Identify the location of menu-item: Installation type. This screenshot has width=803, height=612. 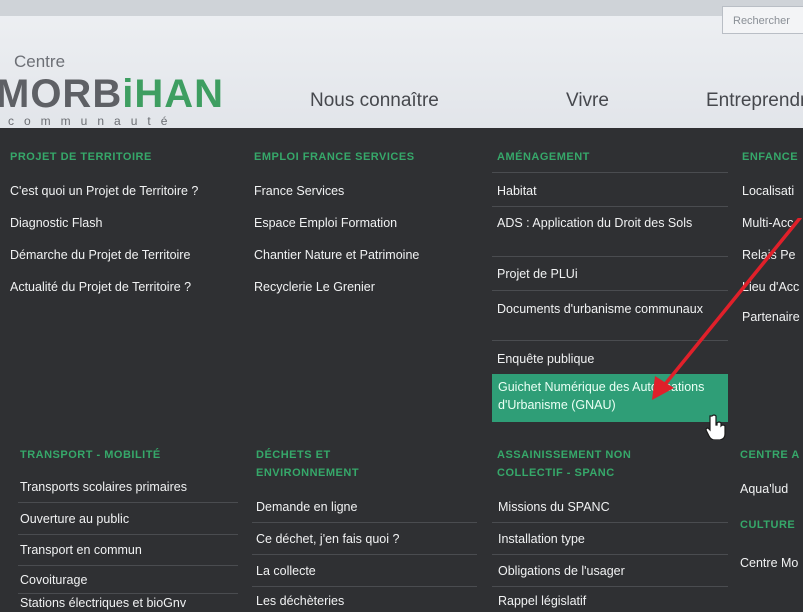
(541, 539).